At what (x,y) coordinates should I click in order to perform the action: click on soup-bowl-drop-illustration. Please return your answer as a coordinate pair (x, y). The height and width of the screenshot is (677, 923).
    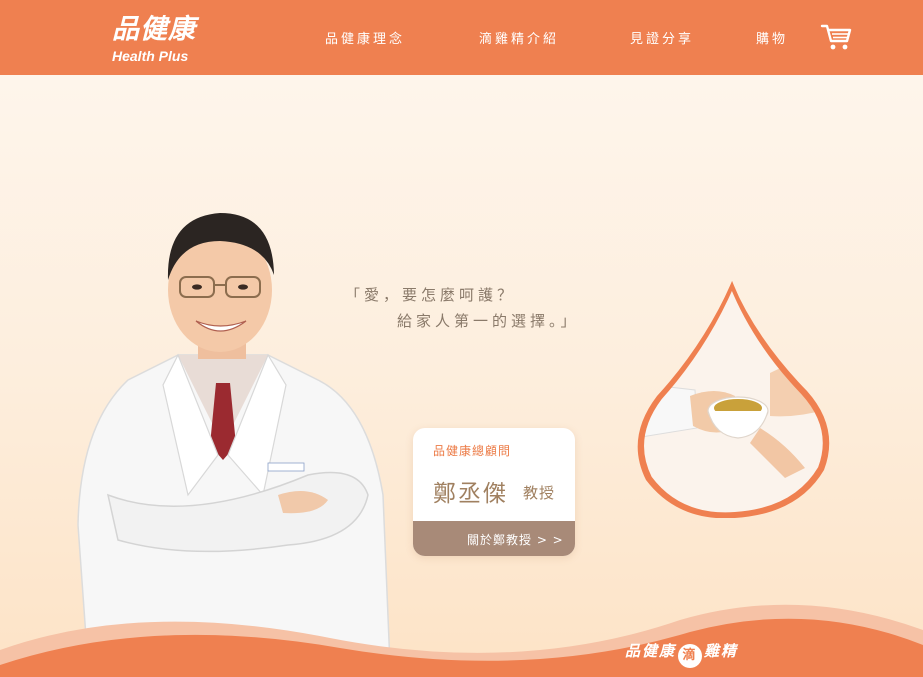
    Looking at the image, I should click on (733, 399).